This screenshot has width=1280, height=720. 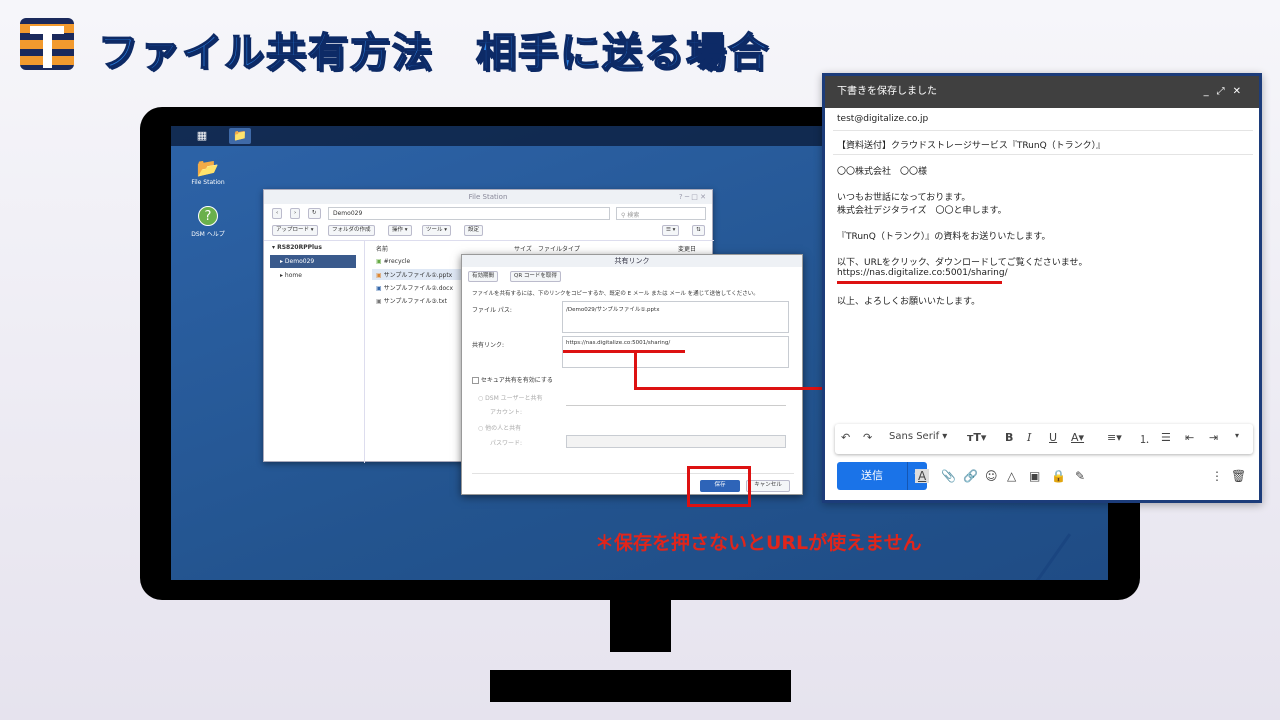 What do you see at coordinates (488, 197) in the screenshot?
I see `window-titlebar: File Station ? ─ □ ✕` at bounding box center [488, 197].